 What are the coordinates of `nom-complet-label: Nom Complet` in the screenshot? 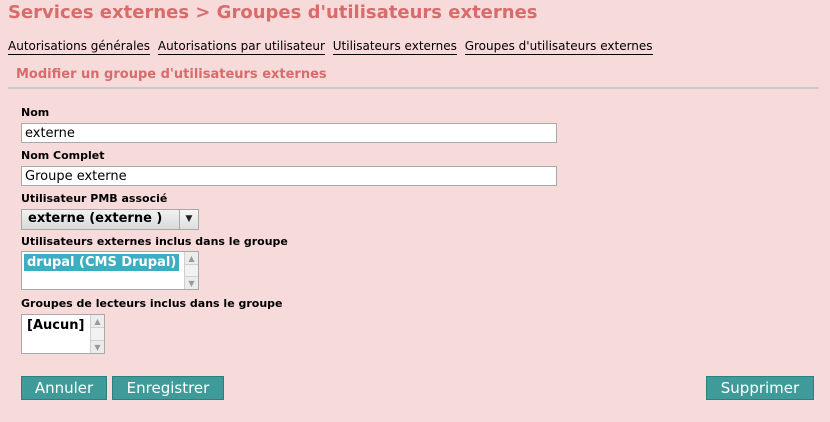 It's located at (63, 155).